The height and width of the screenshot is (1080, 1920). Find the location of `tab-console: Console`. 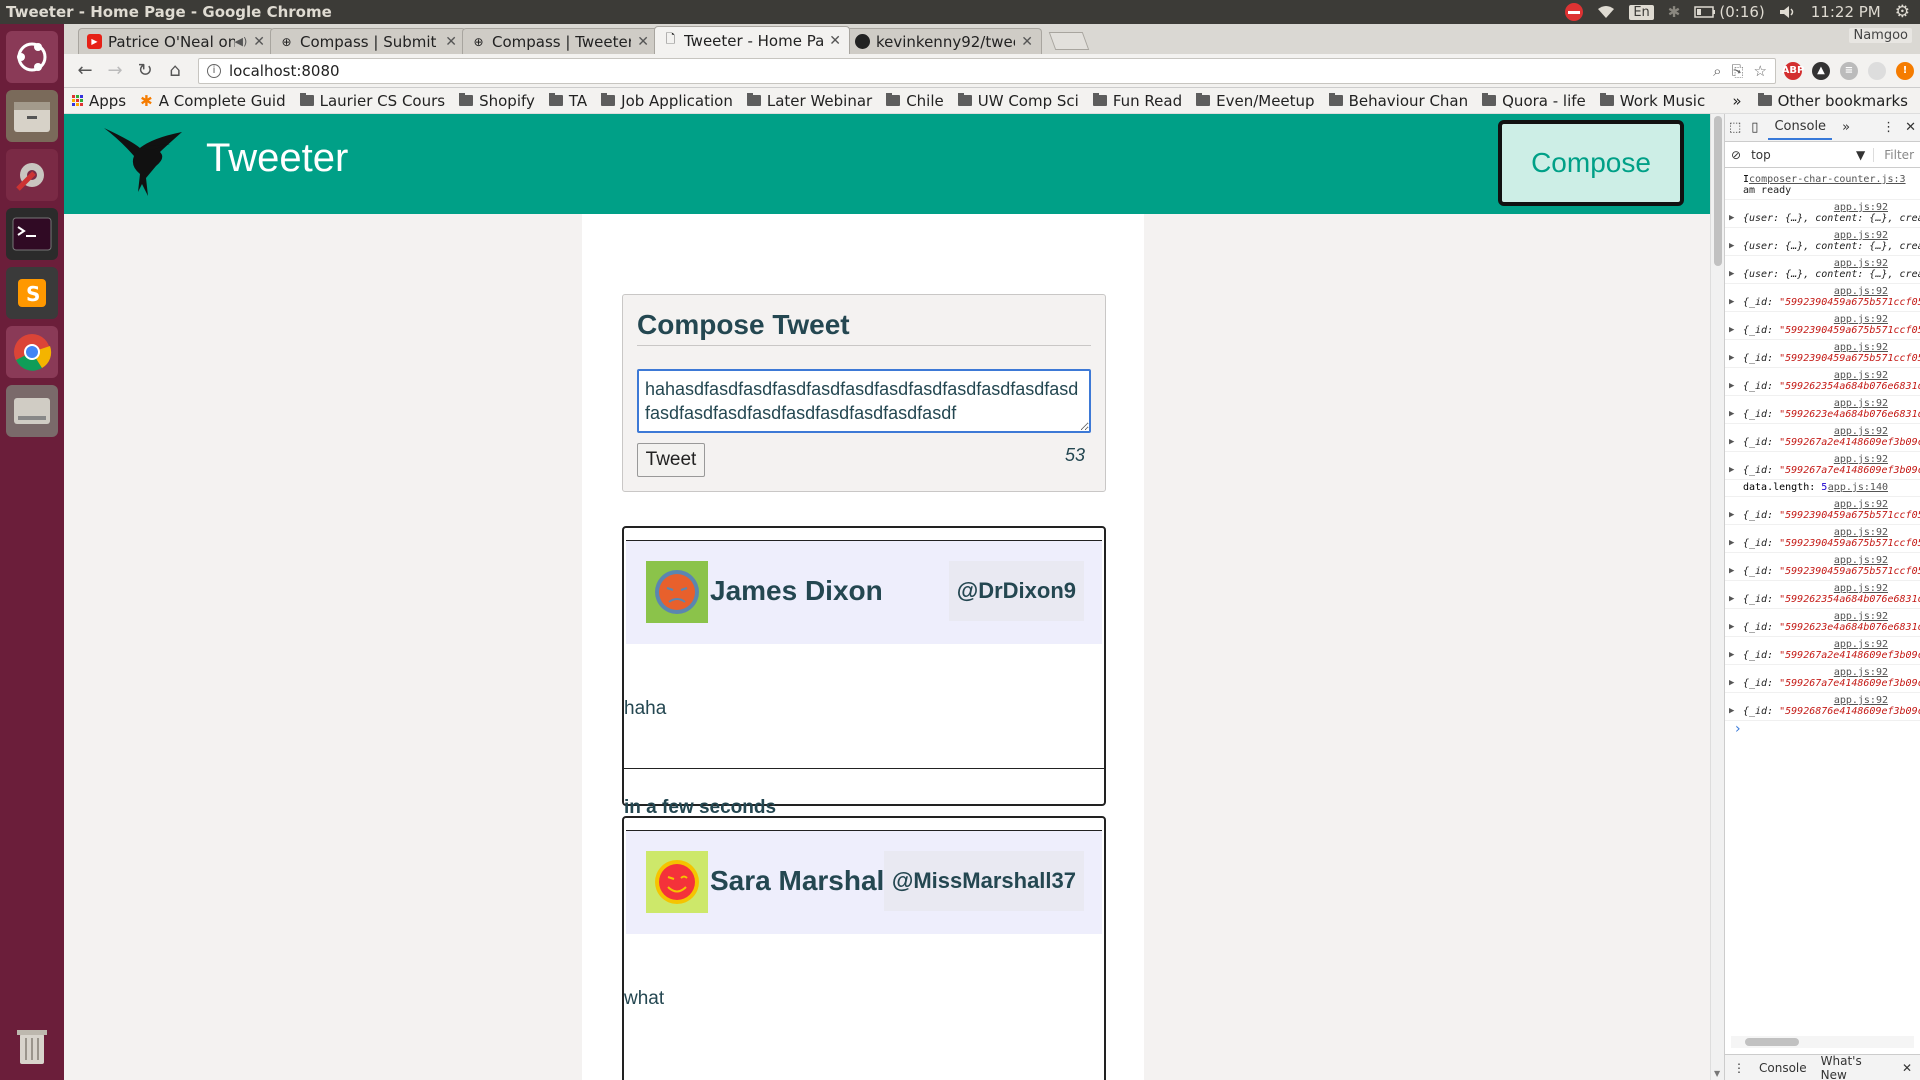

tab-console: Console is located at coordinates (1800, 127).